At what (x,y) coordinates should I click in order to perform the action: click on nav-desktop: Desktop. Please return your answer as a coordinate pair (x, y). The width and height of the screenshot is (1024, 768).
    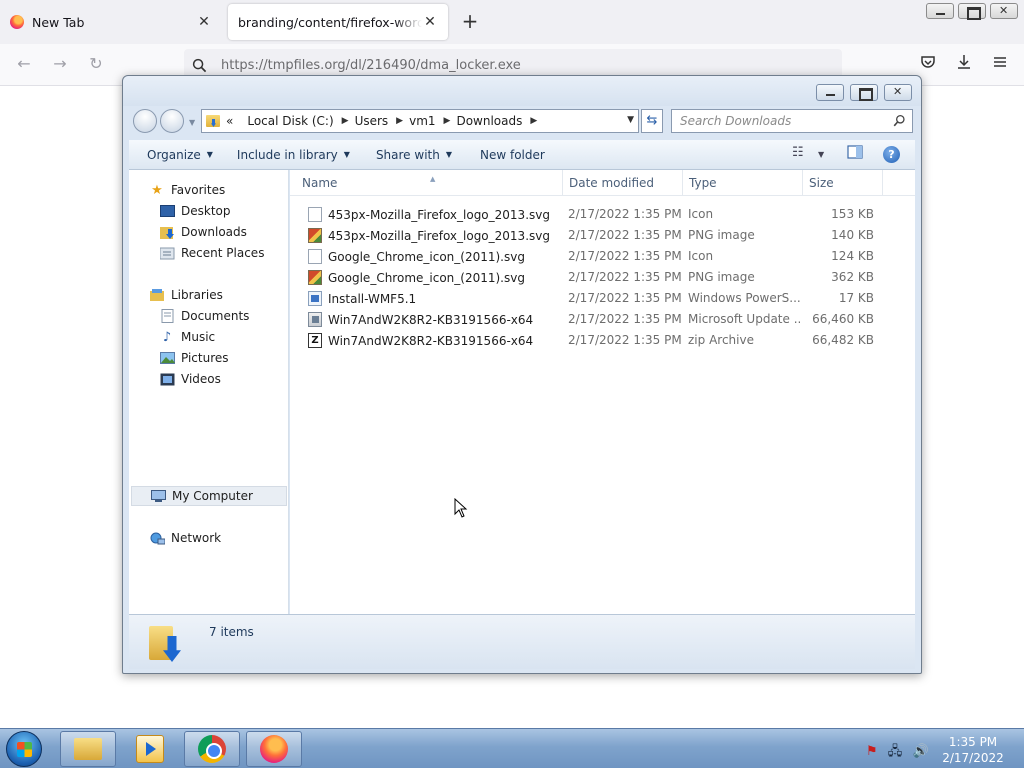
    Looking at the image, I should click on (208, 211).